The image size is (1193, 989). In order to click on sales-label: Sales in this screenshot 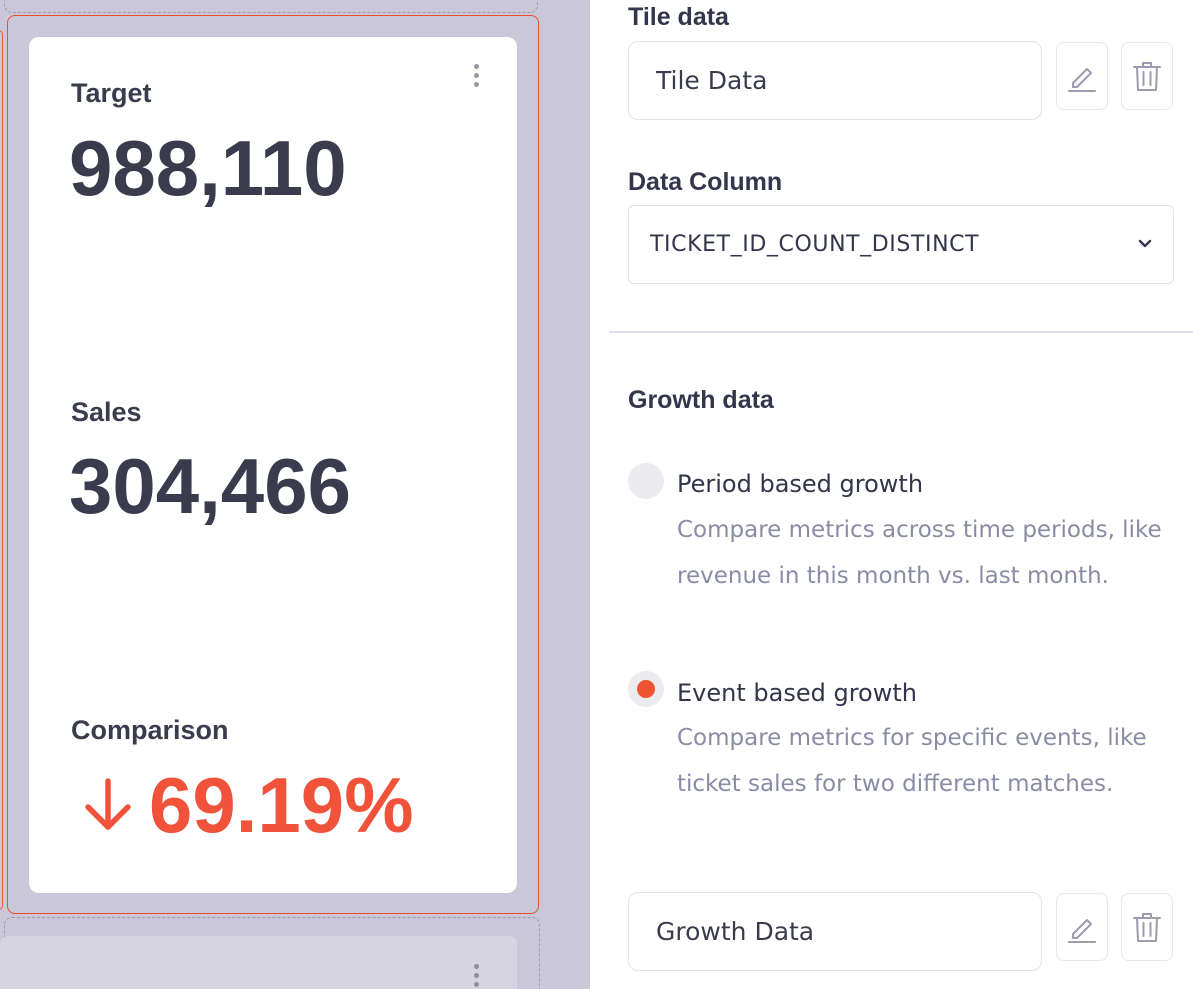, I will do `click(106, 412)`.